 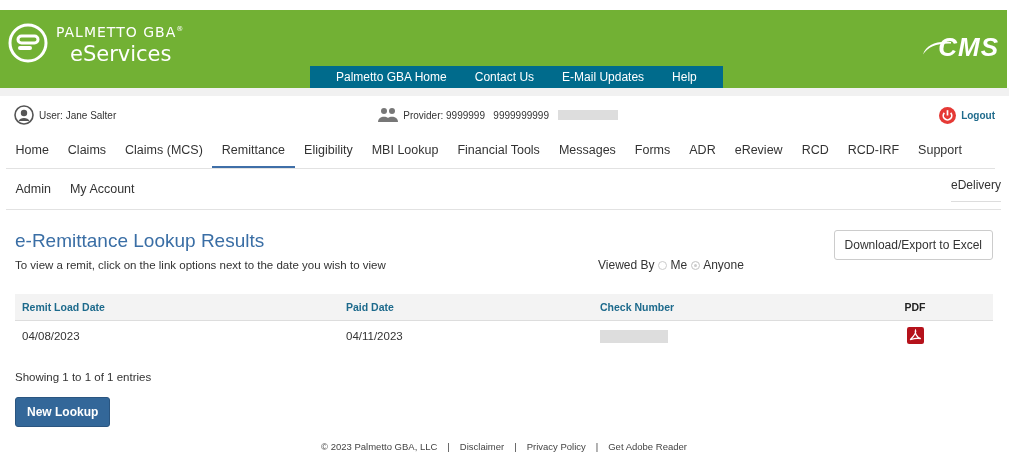 What do you see at coordinates (915, 335) in the screenshot?
I see `pdf-icon` at bounding box center [915, 335].